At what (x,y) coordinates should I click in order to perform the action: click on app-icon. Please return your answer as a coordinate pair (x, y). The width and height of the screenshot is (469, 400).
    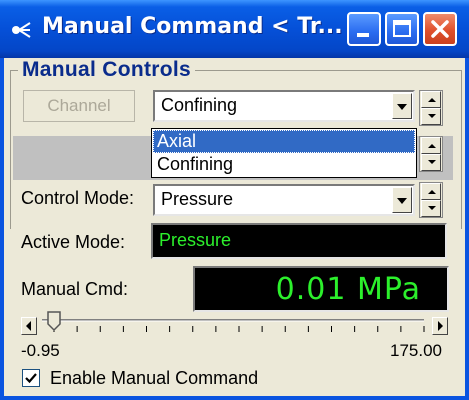
    Looking at the image, I should click on (21, 30).